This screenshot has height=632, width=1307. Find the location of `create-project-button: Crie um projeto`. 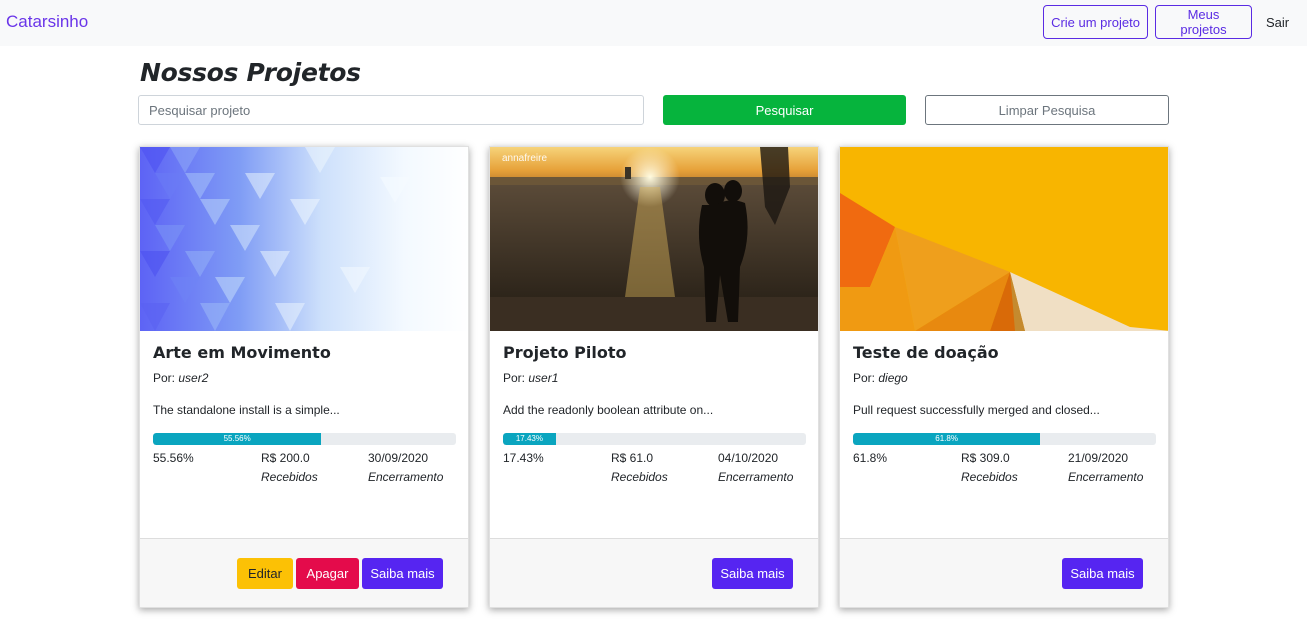

create-project-button: Crie um projeto is located at coordinates (1095, 22).